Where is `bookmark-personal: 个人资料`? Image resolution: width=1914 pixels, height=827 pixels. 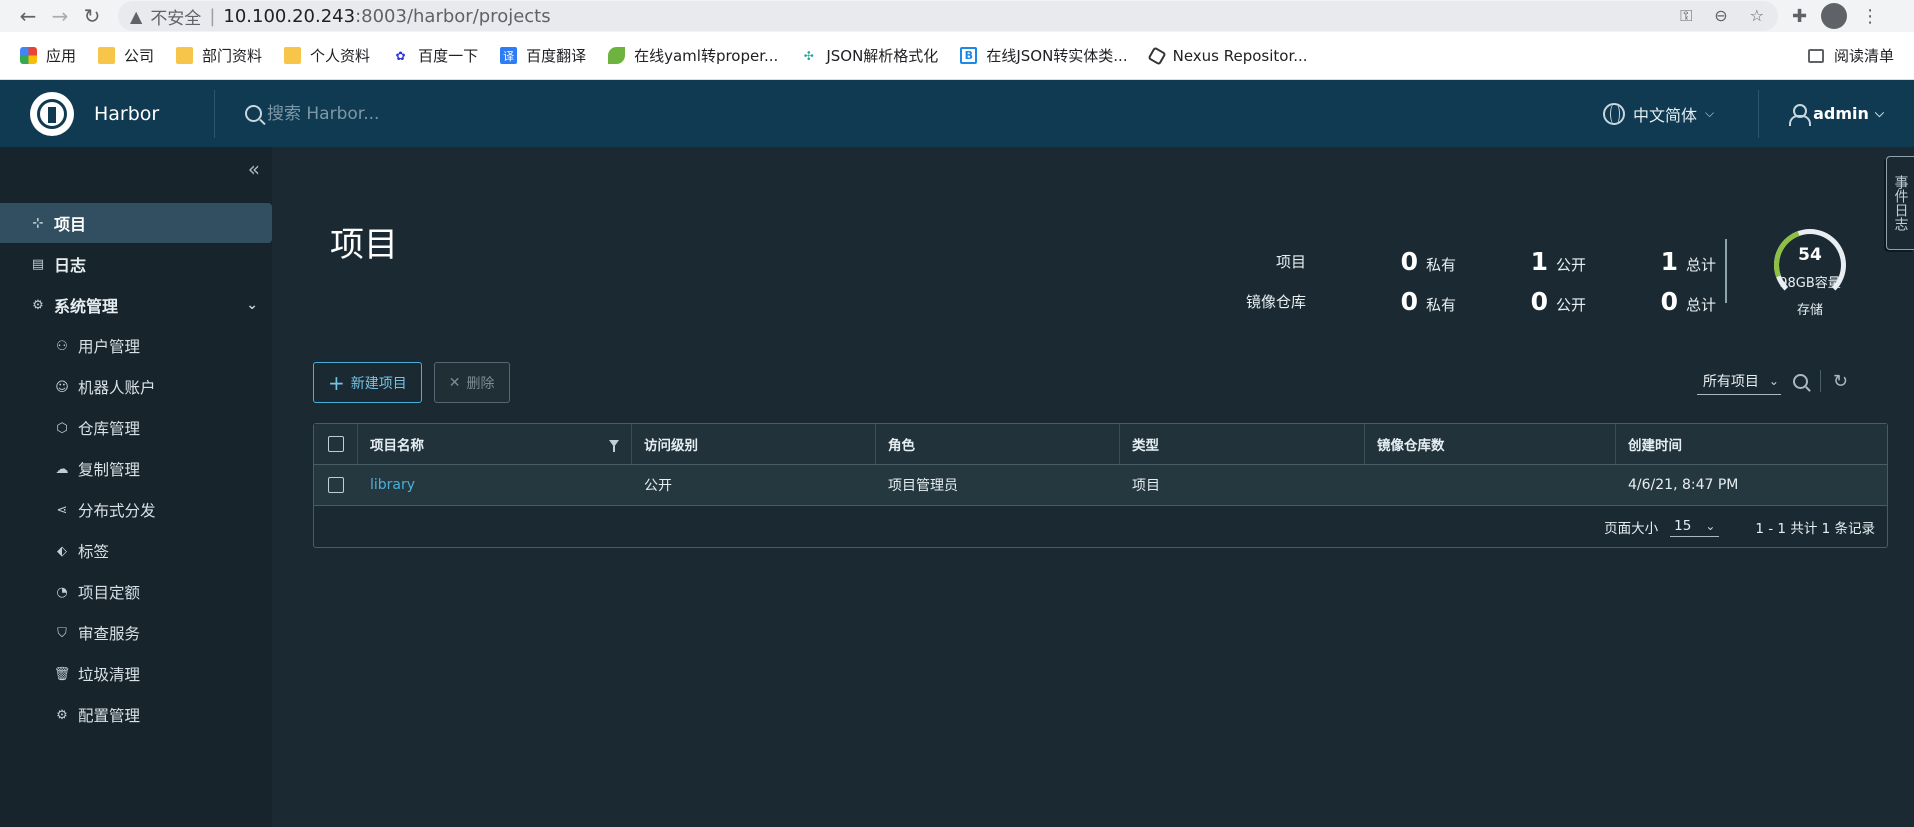 bookmark-personal: 个人资料 is located at coordinates (327, 55).